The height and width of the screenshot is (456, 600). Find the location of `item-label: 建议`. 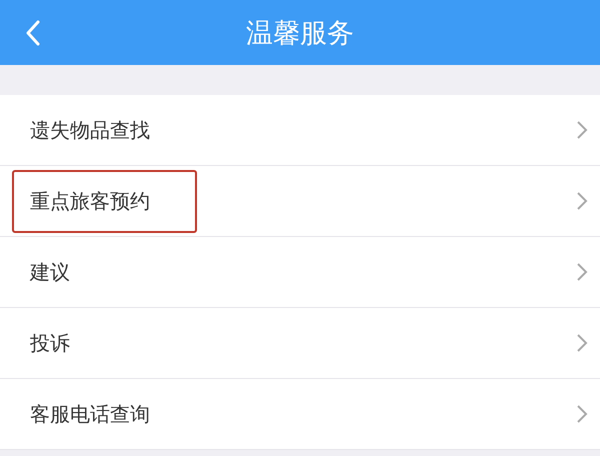

item-label: 建议 is located at coordinates (50, 272).